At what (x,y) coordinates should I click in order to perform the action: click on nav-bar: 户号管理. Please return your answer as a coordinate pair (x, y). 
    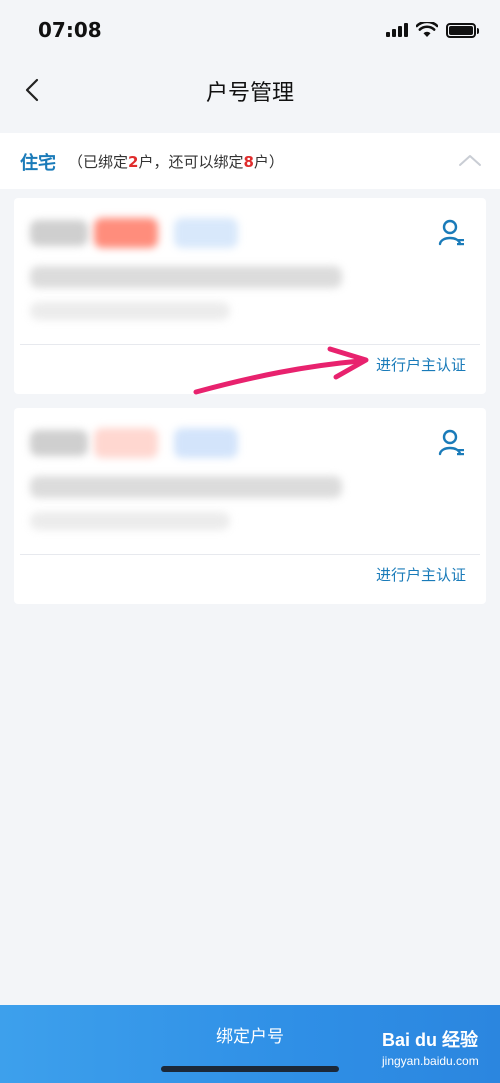
    Looking at the image, I should click on (250, 90).